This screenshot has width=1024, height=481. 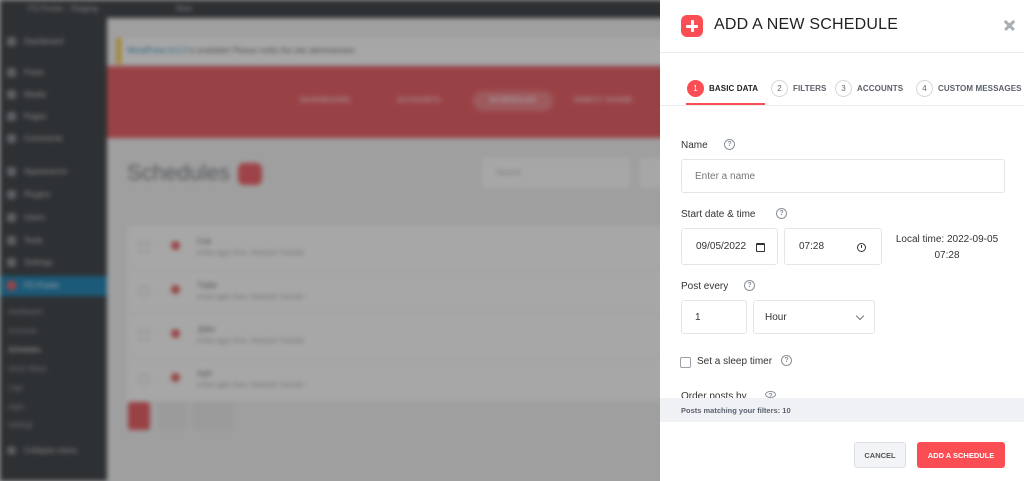 I want to click on tab-label: BASIC DATA, so click(x=734, y=88).